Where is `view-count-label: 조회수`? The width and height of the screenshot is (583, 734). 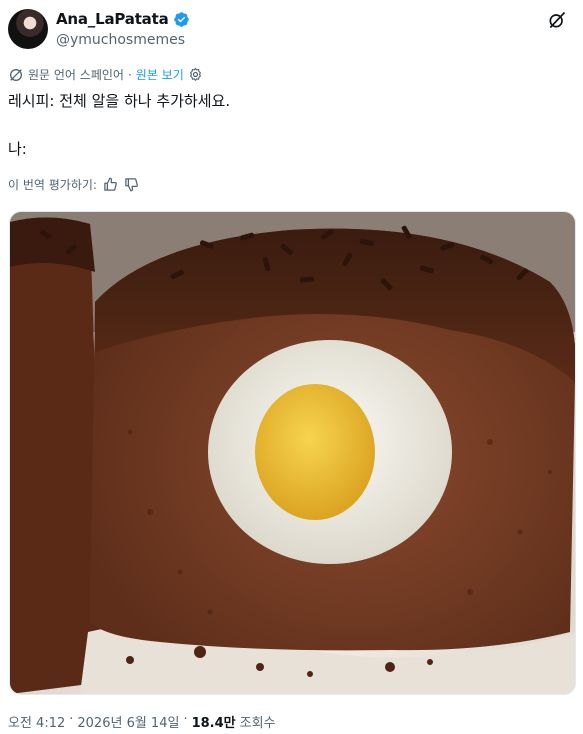
view-count-label: 조회수 is located at coordinates (257, 723).